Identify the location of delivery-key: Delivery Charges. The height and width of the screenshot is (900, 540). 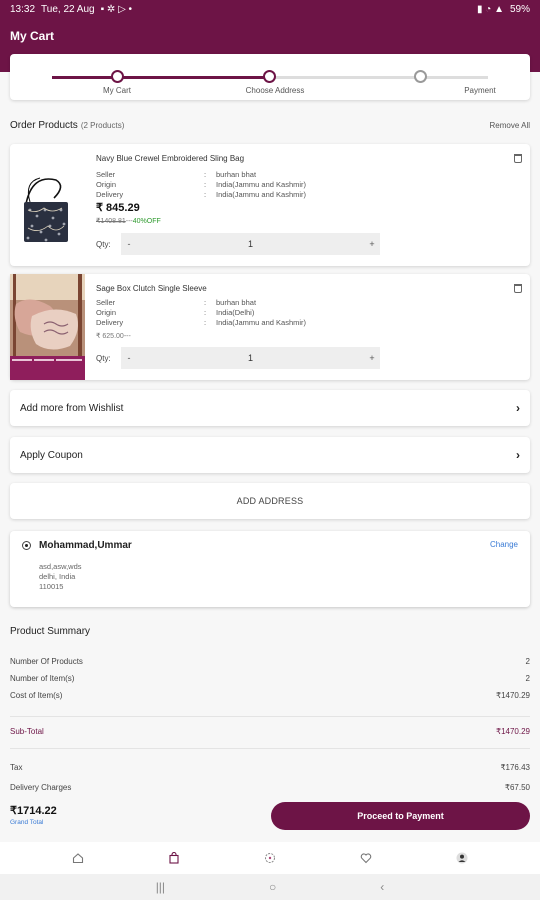
(41, 787).